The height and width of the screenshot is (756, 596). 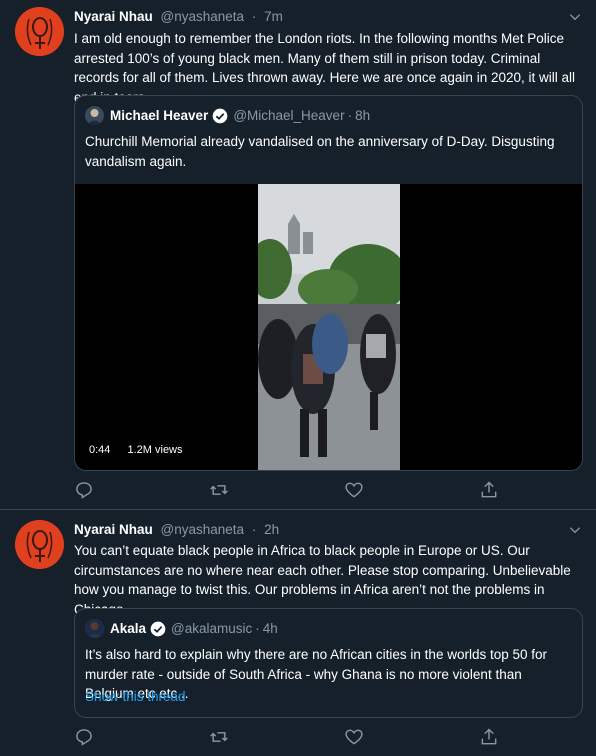 I want to click on video-stats: 0:44 1.2M views, so click(x=136, y=450).